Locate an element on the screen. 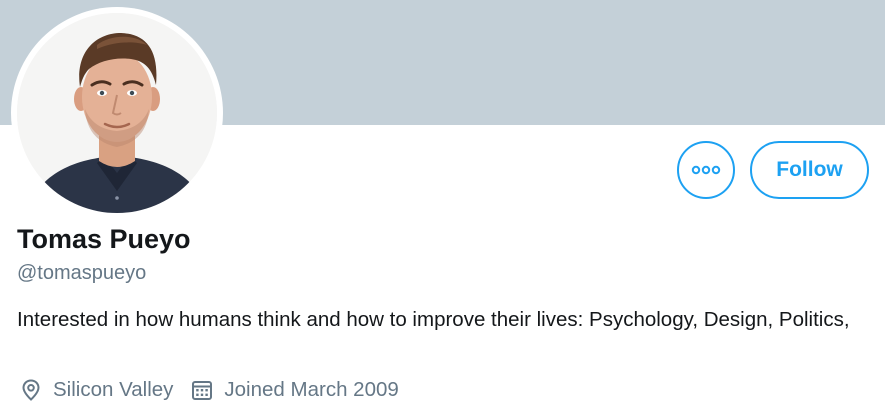  location-item: Silicon Valley is located at coordinates (96, 390).